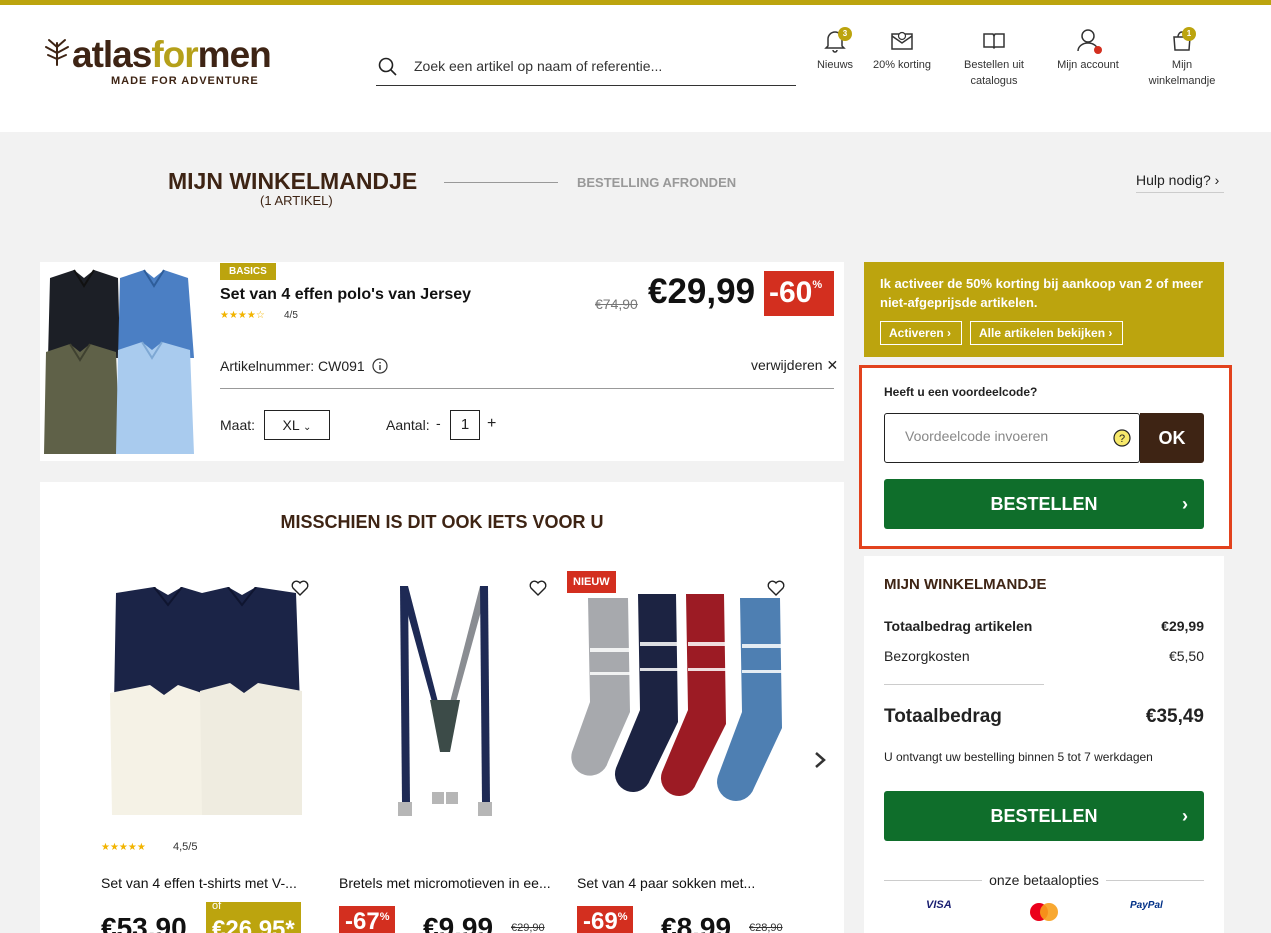 The width and height of the screenshot is (1271, 933). Describe the element at coordinates (527, 388) in the screenshot. I see `item-divider` at that location.